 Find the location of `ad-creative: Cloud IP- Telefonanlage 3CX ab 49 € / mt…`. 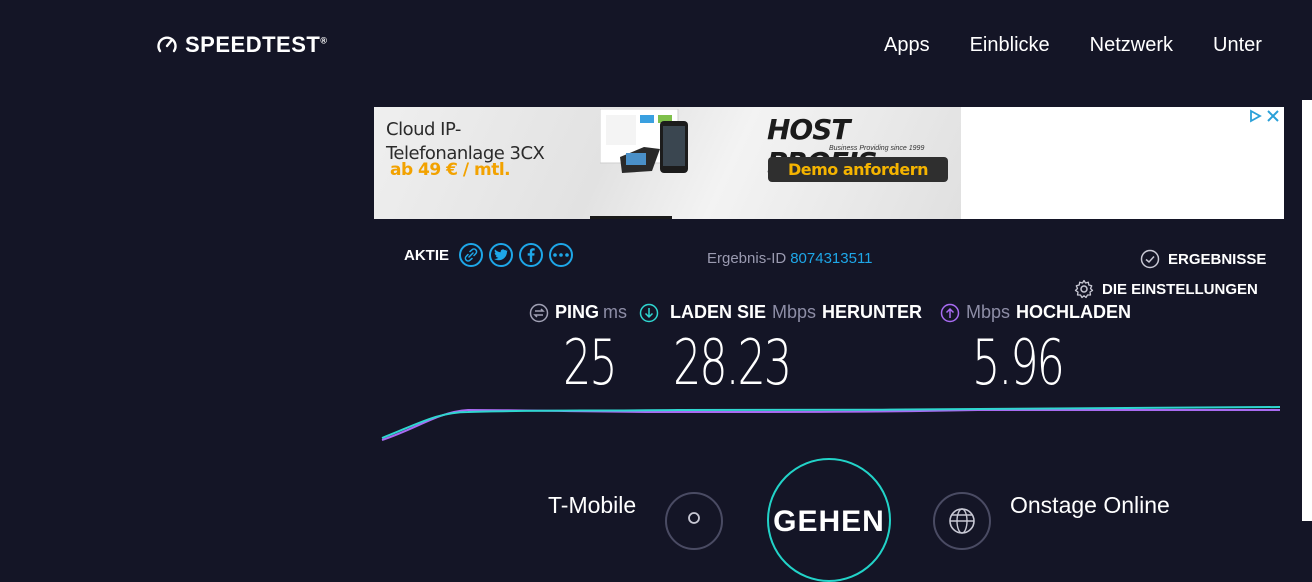

ad-creative: Cloud IP- Telefonanlage 3CX ab 49 € / mt… is located at coordinates (667, 163).